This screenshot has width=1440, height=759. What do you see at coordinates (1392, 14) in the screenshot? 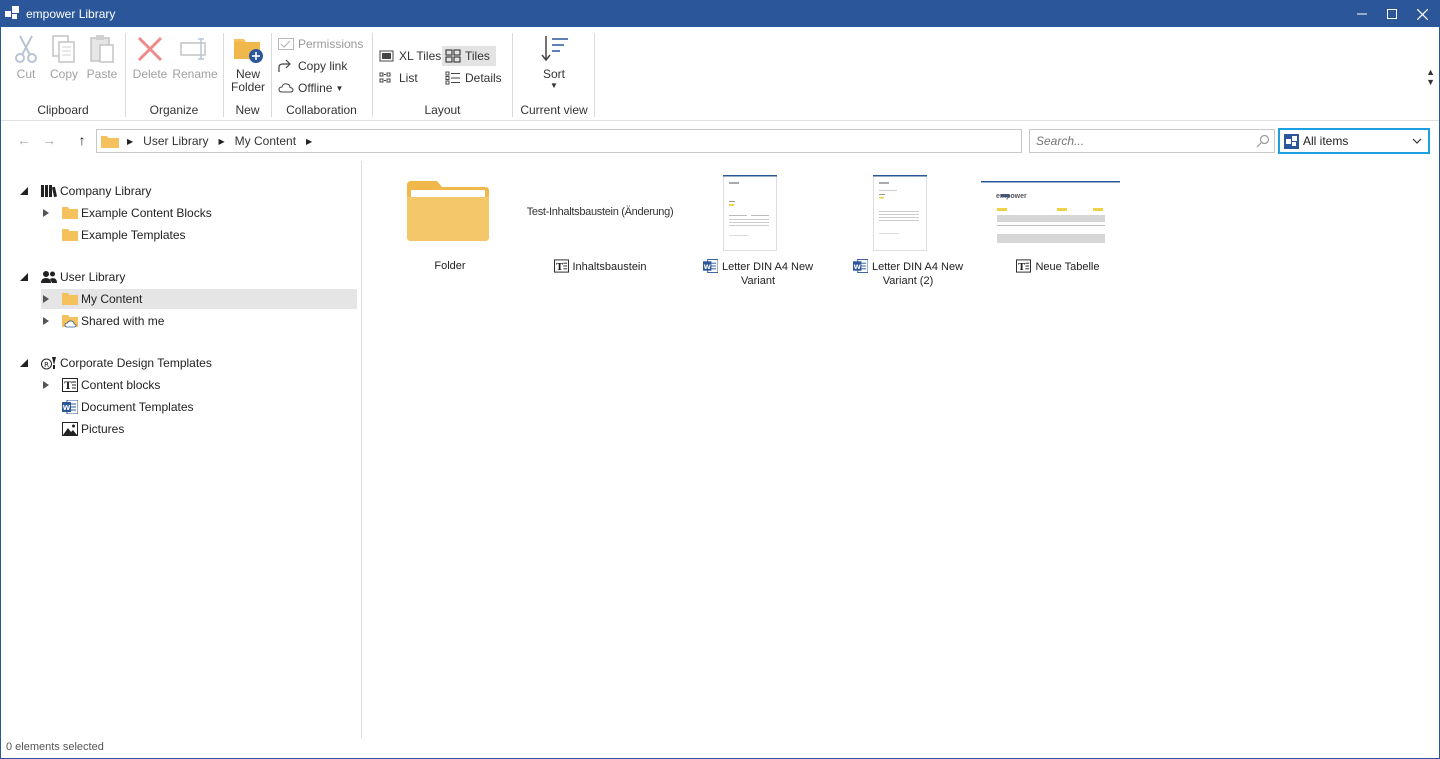
I see `maximize-icon` at bounding box center [1392, 14].